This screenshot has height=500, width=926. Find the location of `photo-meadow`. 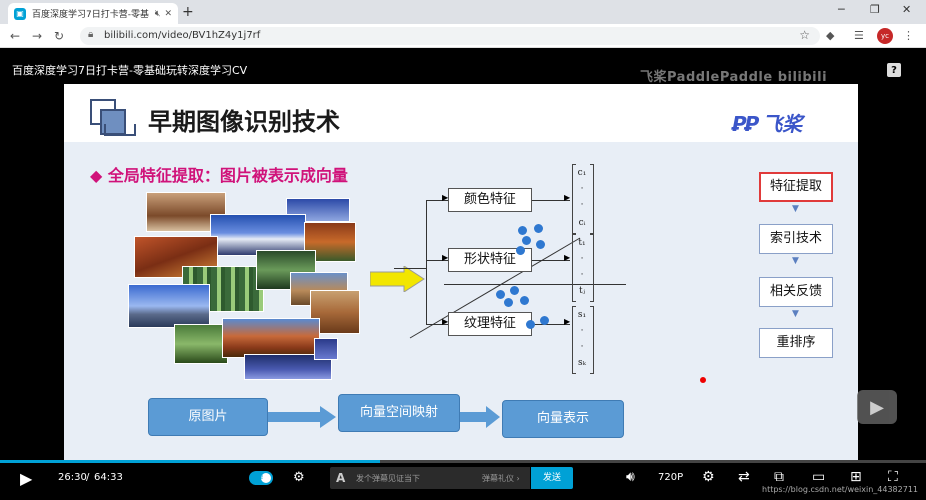

photo-meadow is located at coordinates (201, 344).